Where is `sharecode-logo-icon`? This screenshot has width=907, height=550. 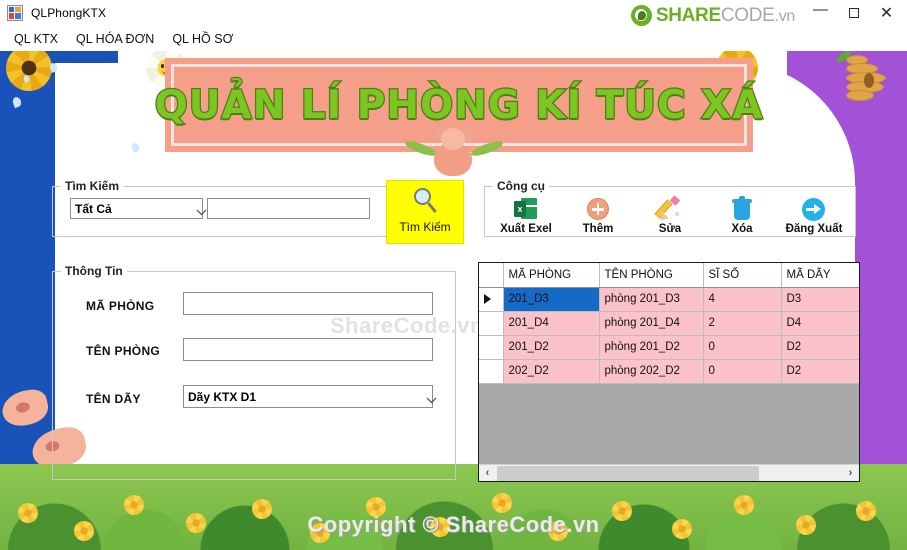 sharecode-logo-icon is located at coordinates (641, 15).